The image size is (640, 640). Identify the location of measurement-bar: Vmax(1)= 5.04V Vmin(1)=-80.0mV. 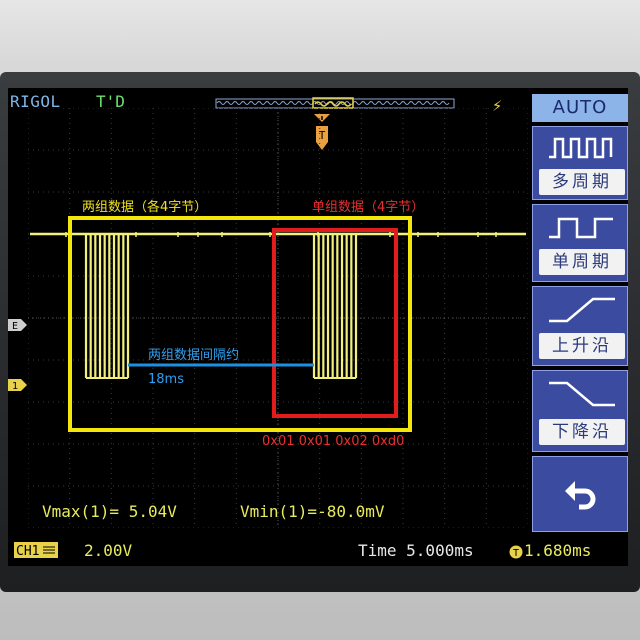
(268, 508).